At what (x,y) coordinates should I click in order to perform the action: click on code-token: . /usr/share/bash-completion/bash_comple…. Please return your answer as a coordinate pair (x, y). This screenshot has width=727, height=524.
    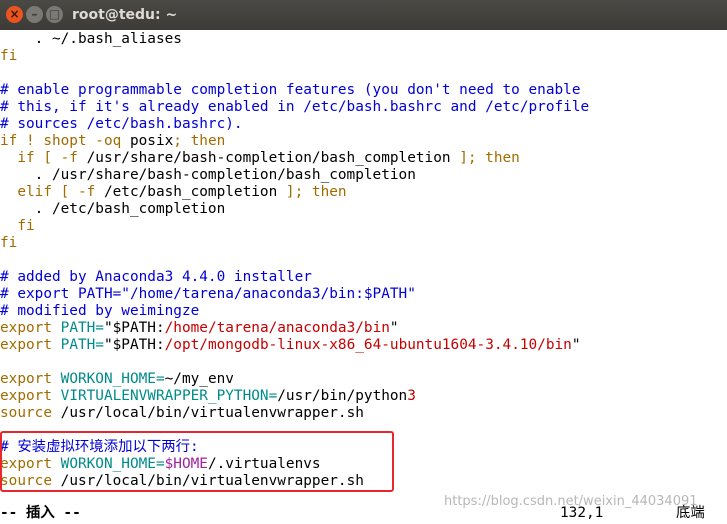
    Looking at the image, I should click on (208, 175).